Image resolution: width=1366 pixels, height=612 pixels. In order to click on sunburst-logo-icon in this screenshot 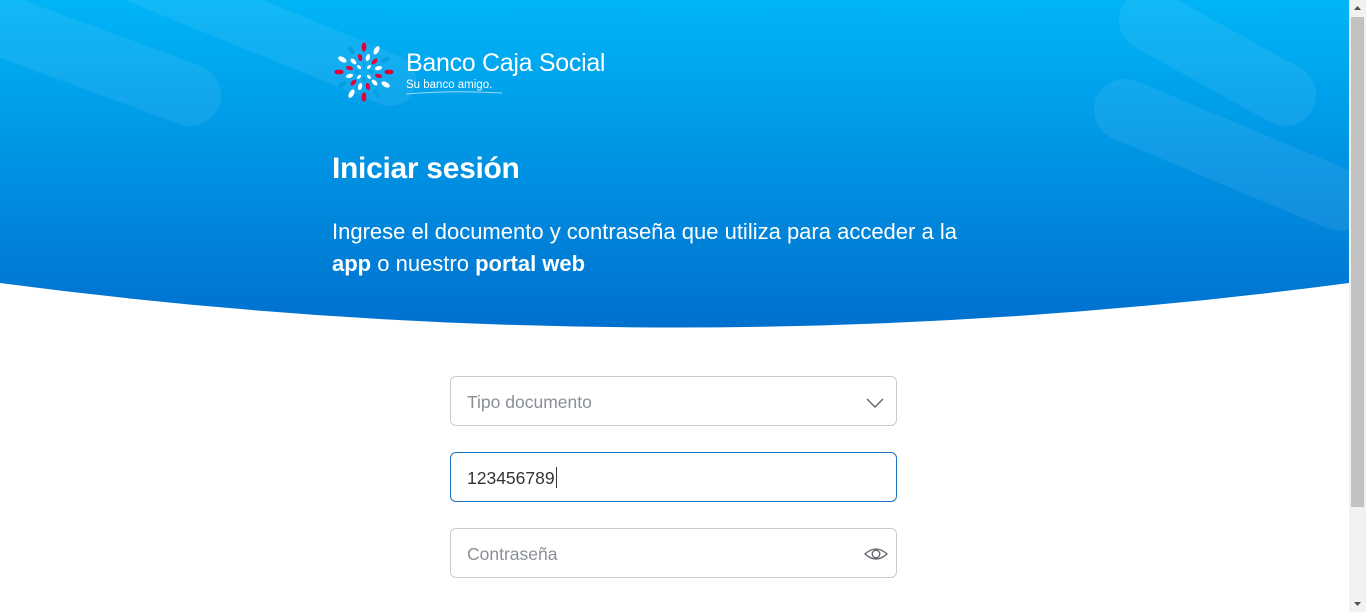, I will do `click(364, 72)`.